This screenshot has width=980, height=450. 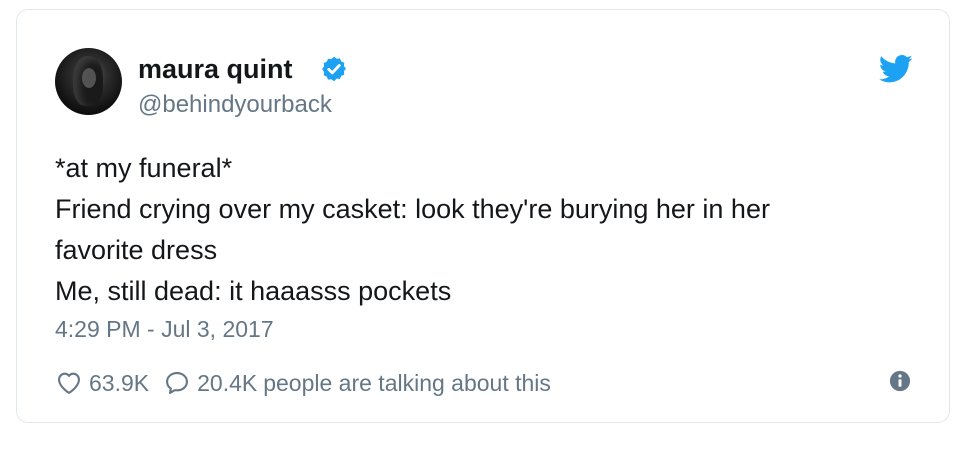 I want to click on tweet-line: Me, still dead: it haaasss pockets, so click(x=253, y=291).